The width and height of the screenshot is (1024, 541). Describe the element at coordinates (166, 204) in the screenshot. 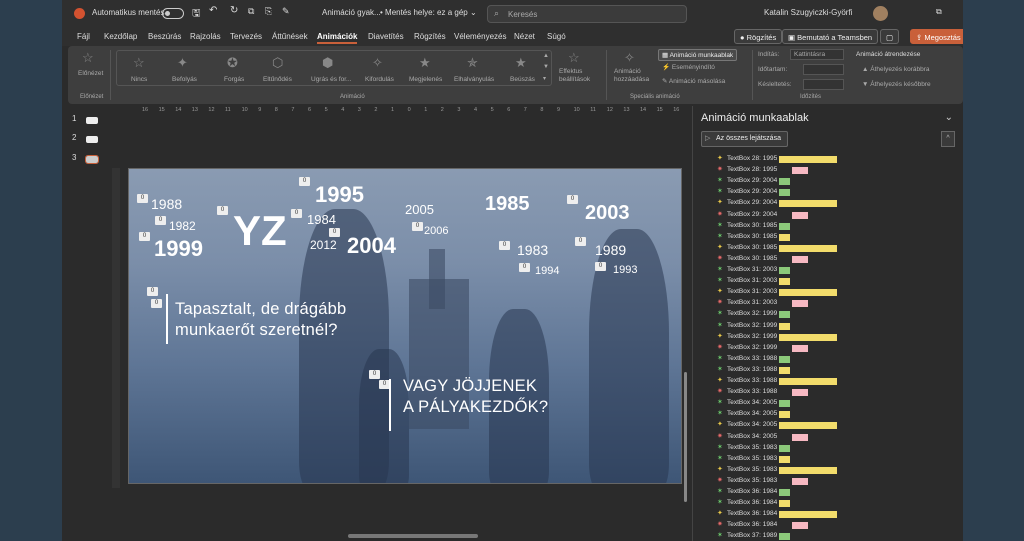

I see `year-label: 1988` at that location.